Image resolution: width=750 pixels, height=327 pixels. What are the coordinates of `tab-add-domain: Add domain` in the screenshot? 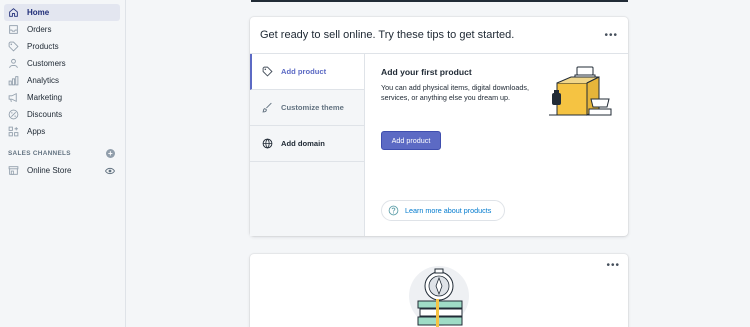 It's located at (307, 144).